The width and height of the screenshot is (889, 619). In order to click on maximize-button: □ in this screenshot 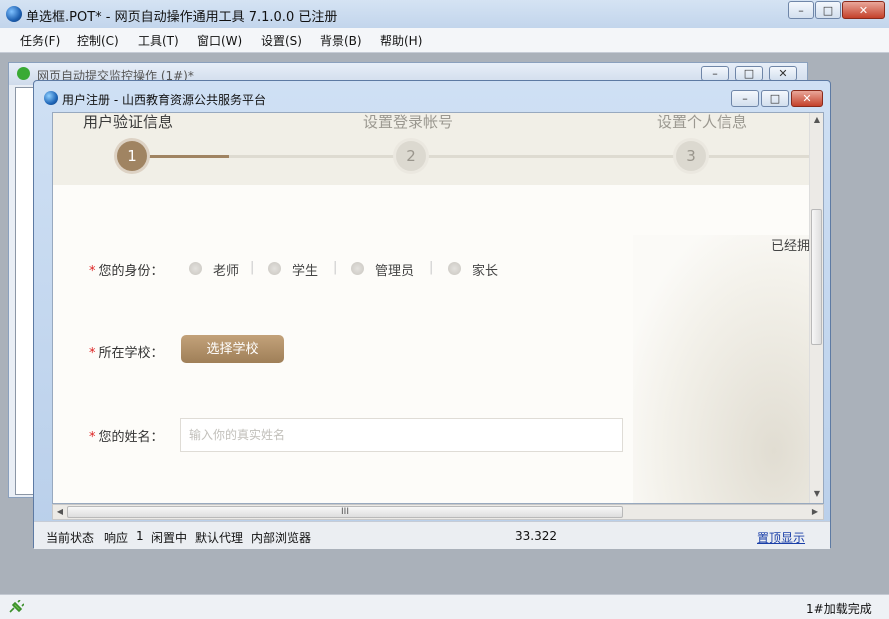, I will do `click(828, 10)`.